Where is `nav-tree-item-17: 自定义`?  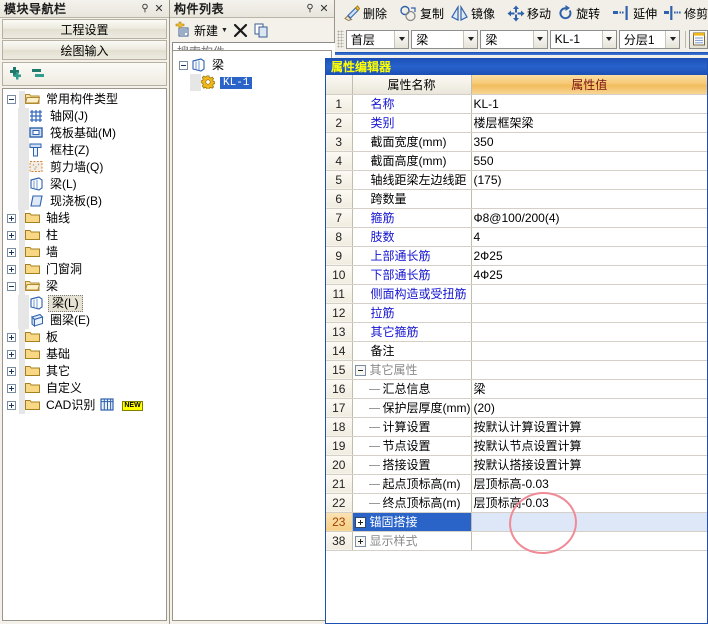 nav-tree-item-17: 自定义 is located at coordinates (86, 388).